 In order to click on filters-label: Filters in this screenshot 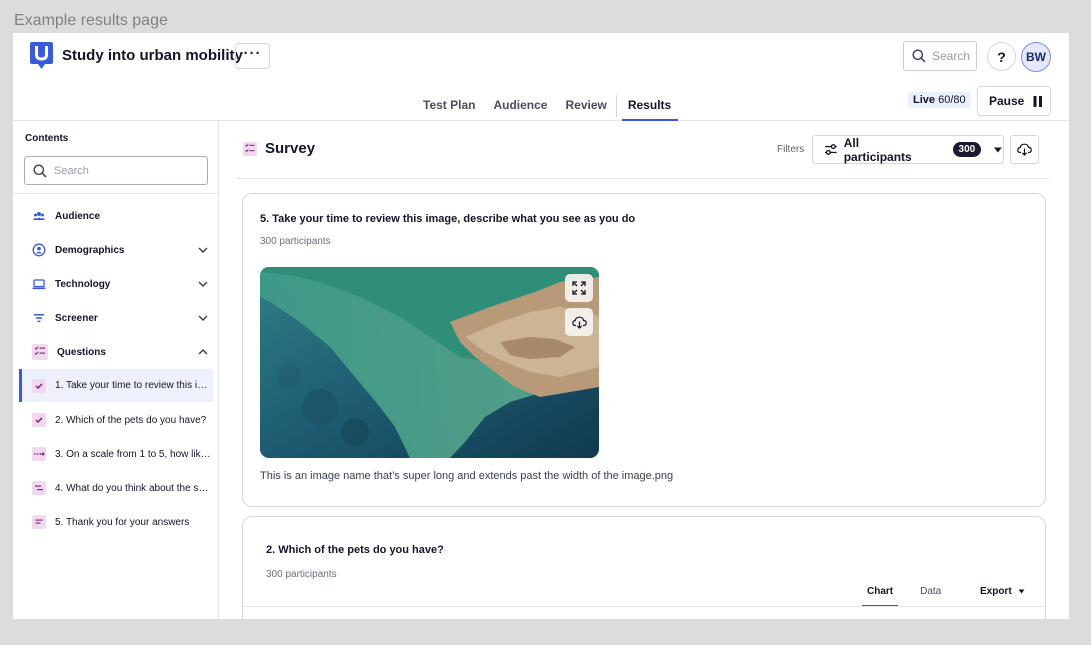, I will do `click(791, 149)`.